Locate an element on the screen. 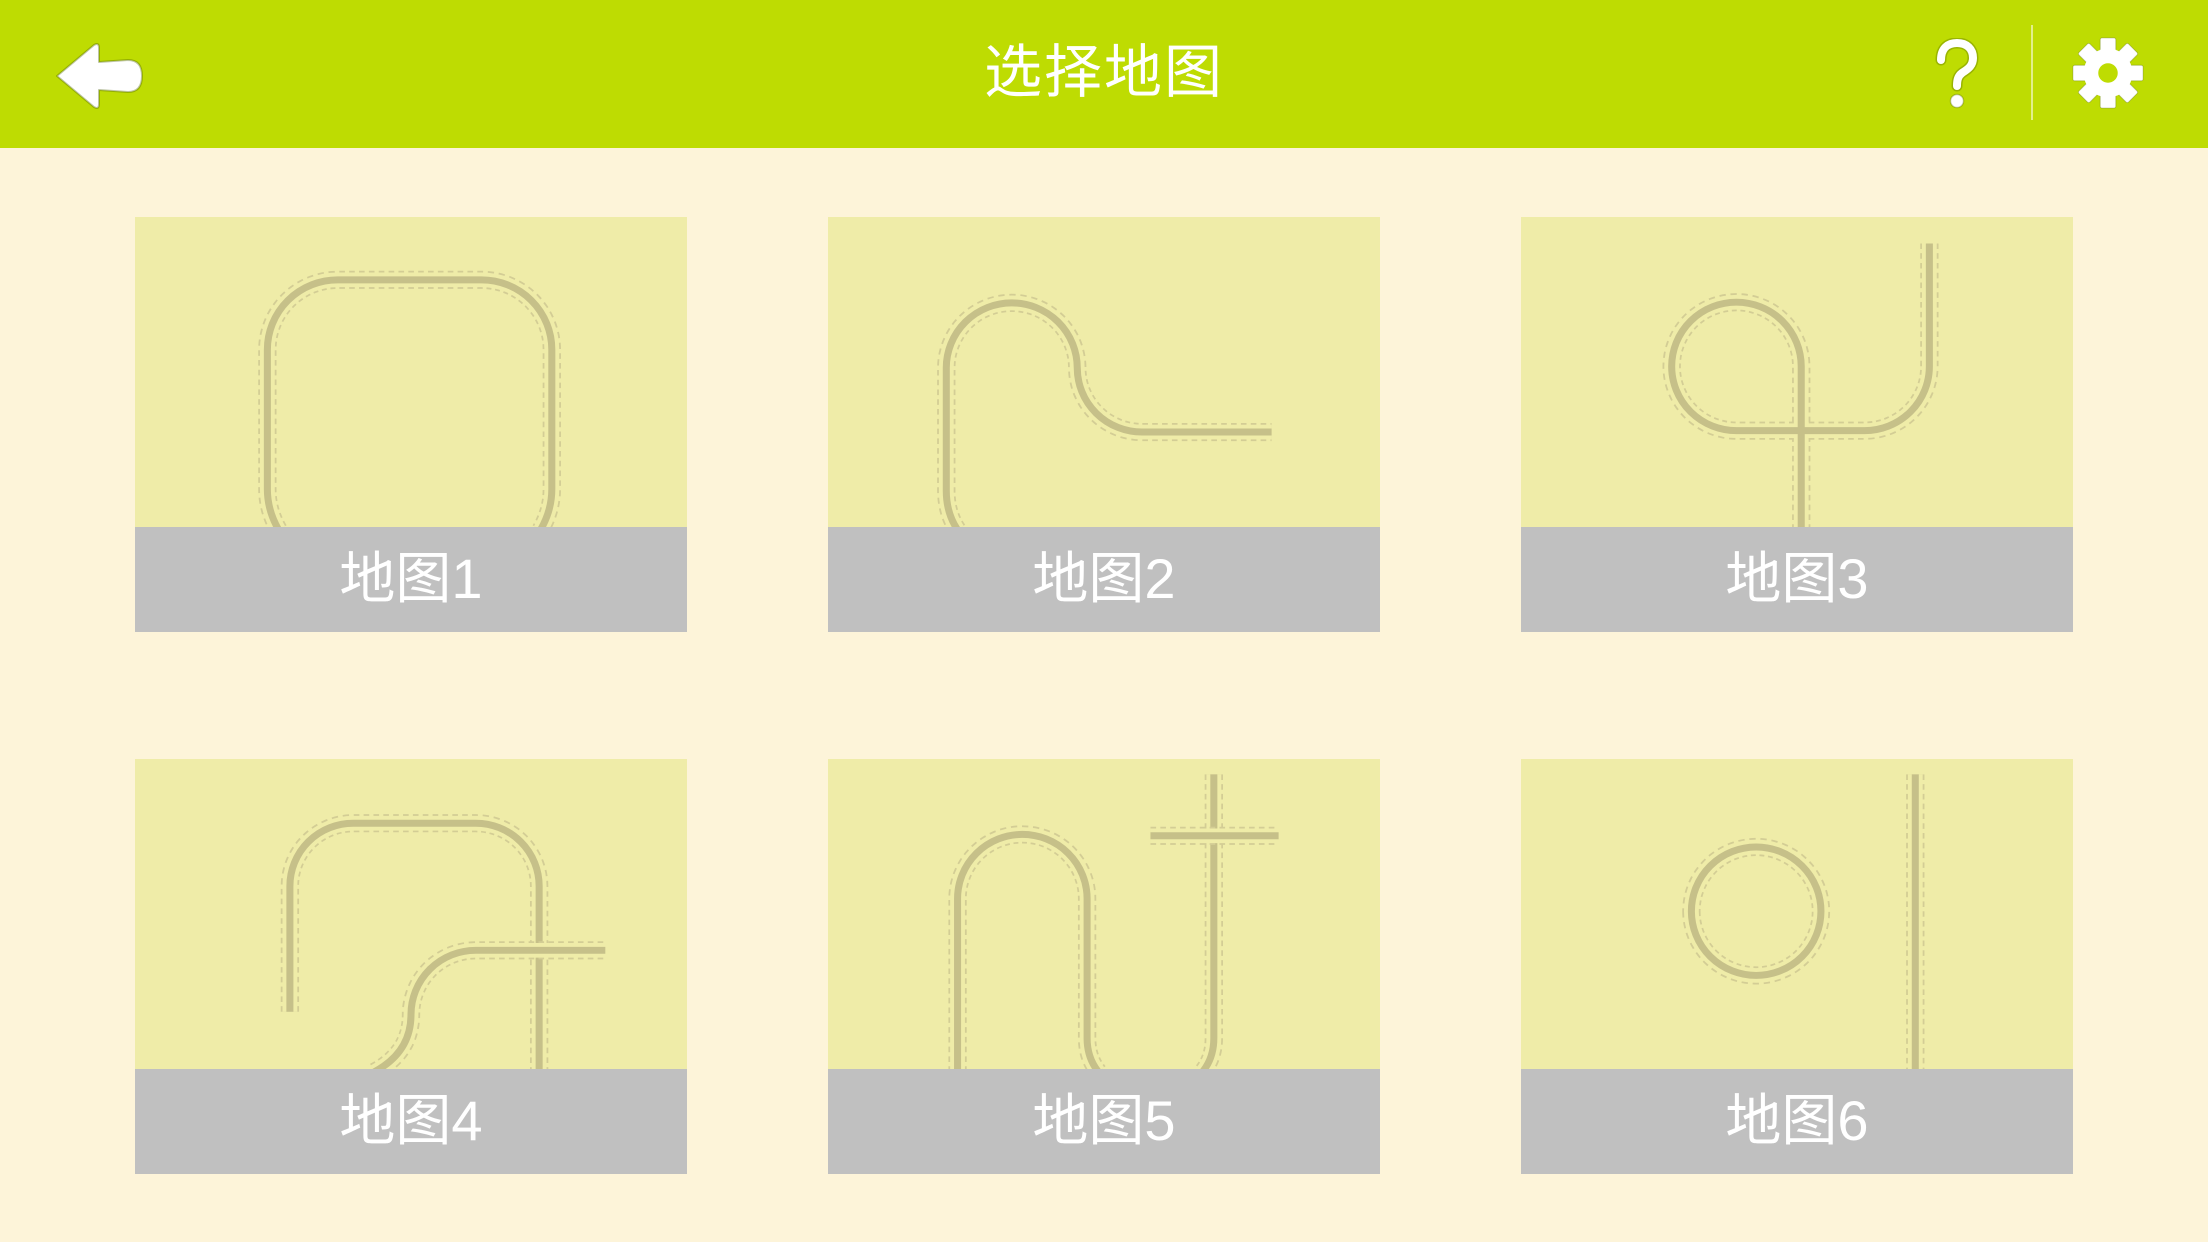 Image resolution: width=2208 pixels, height=1242 pixels. map-card-2: 地图2 is located at coordinates (1104, 424).